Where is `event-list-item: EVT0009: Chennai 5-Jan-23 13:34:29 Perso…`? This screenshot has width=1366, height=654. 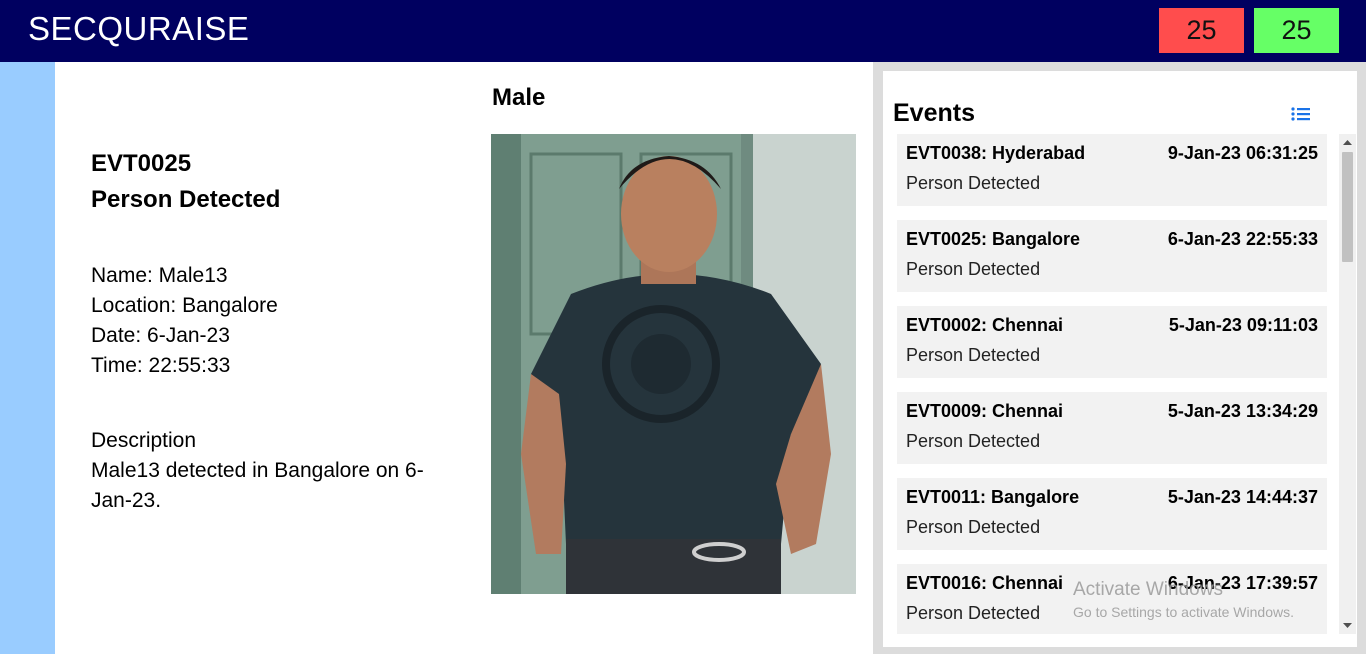 event-list-item: EVT0009: Chennai 5-Jan-23 13:34:29 Perso… is located at coordinates (1112, 428).